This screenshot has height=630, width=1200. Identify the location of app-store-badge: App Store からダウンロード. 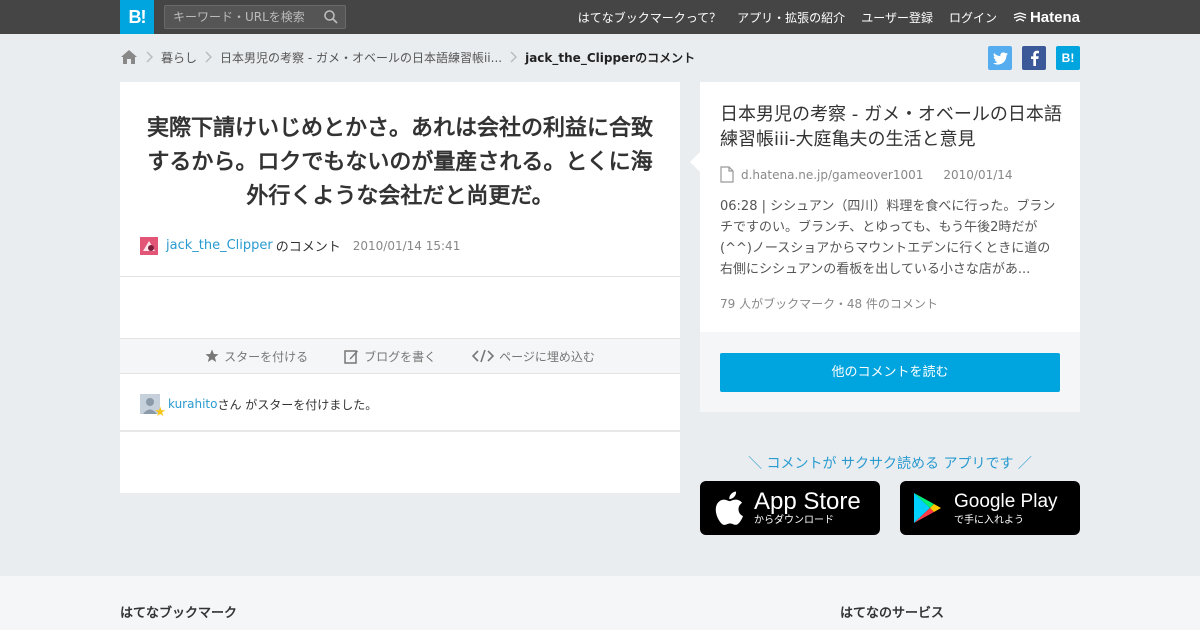
(790, 508).